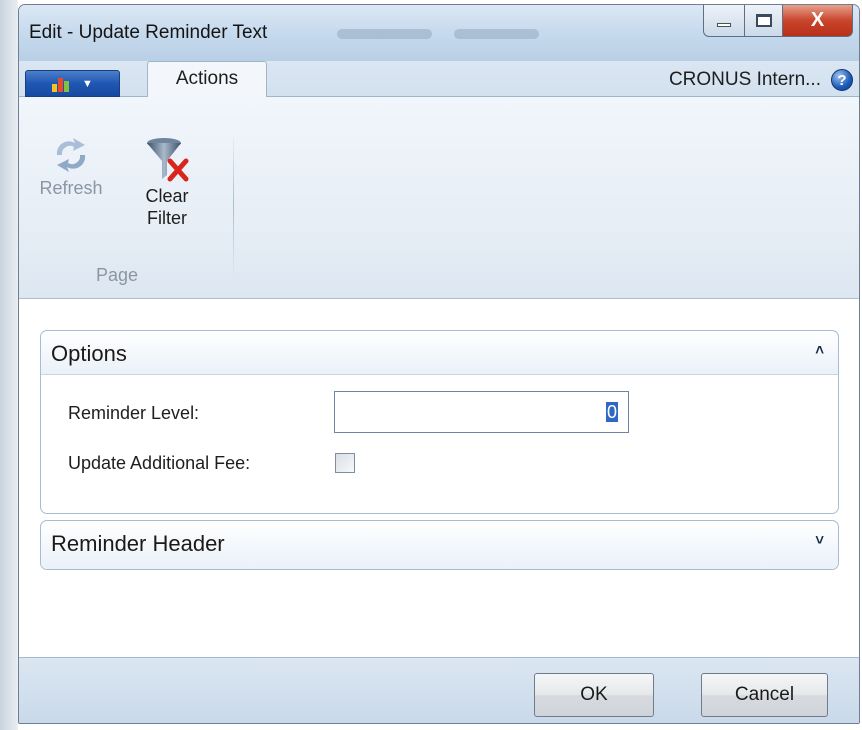 Image resolution: width=862 pixels, height=730 pixels. I want to click on ribbon-tab-row: ▼ Actions CRONUS Intern... ?, so click(439, 79).